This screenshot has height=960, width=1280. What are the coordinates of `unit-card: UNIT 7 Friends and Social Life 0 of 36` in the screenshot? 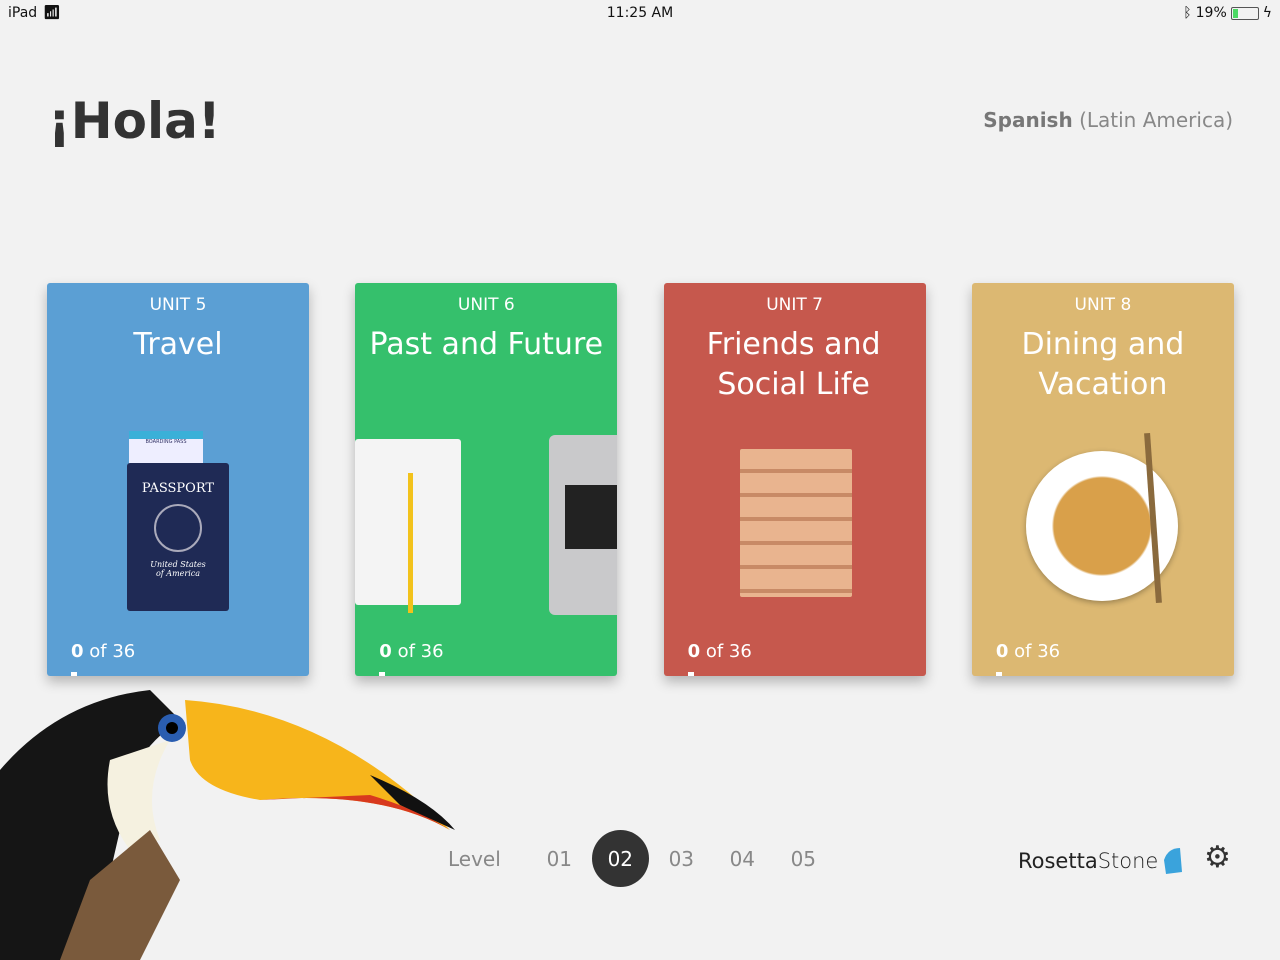 It's located at (794, 479).